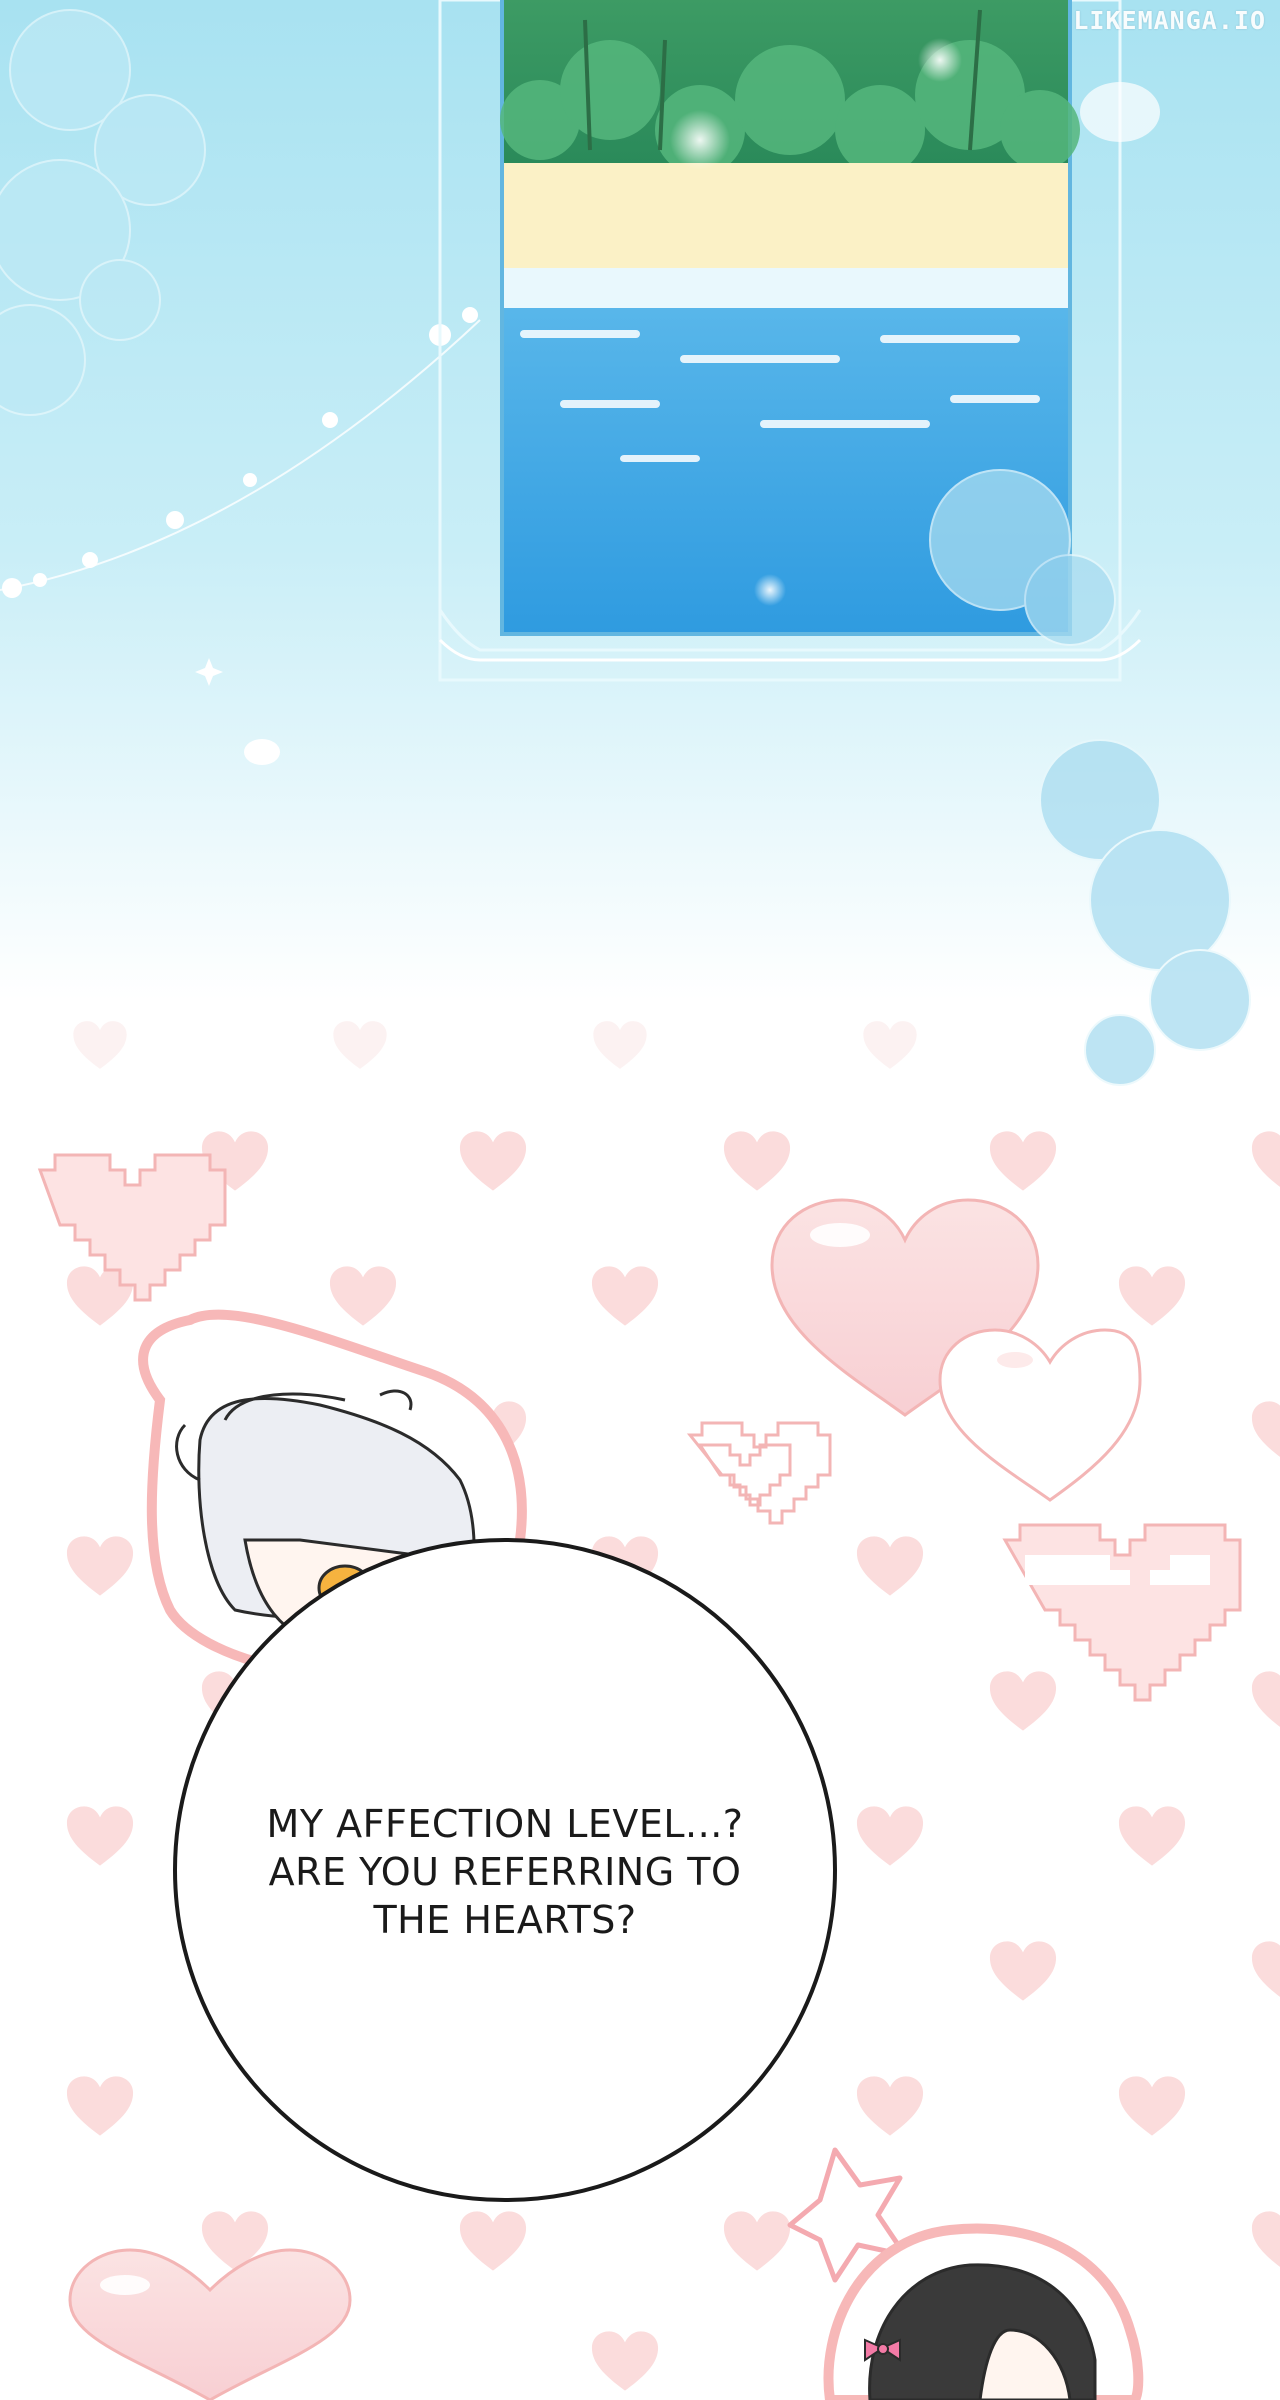 The width and height of the screenshot is (1280, 2400). I want to click on watermark: LIKEMANGA.IO, so click(1169, 20).